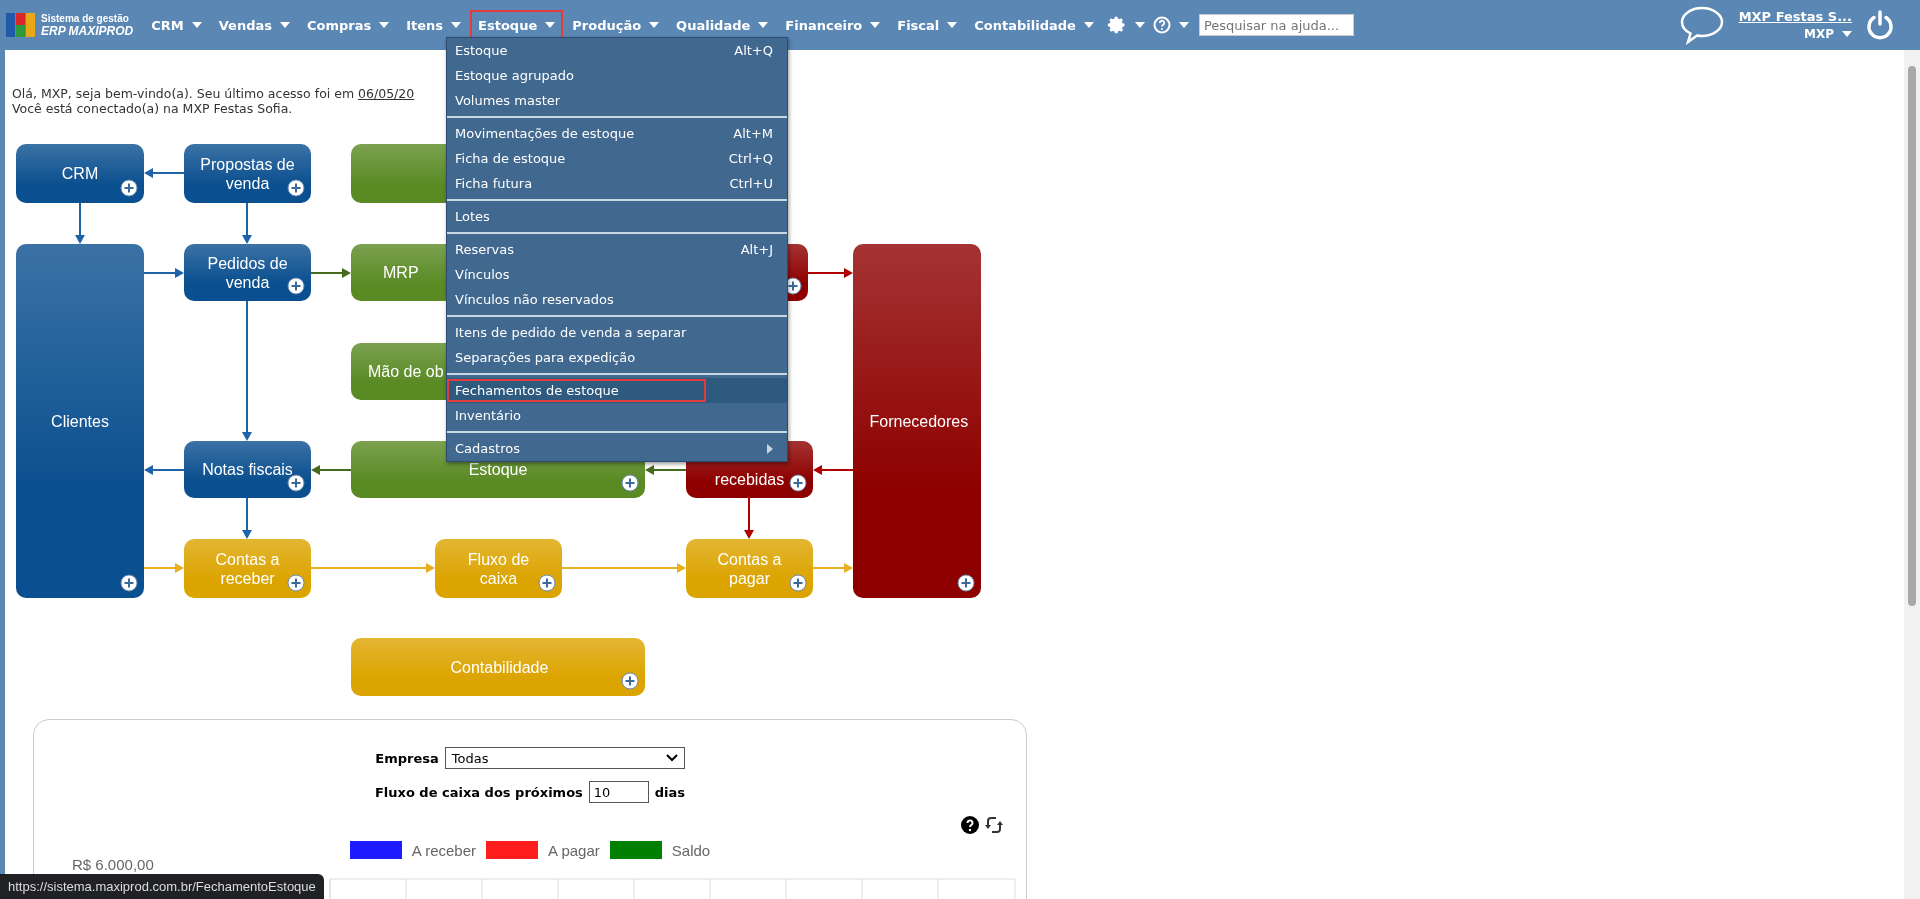 The image size is (1920, 899). Describe the element at coordinates (617, 249) in the screenshot. I see `menu-item: Reservas Alt+J` at that location.